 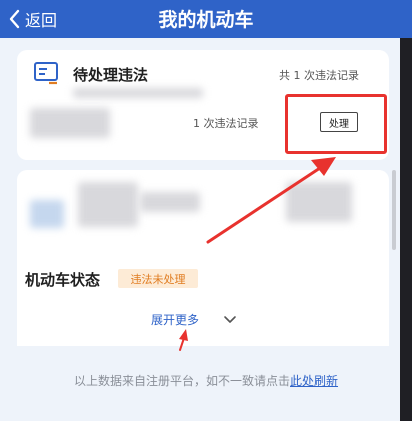 I want to click on scrollbar, so click(x=394, y=210).